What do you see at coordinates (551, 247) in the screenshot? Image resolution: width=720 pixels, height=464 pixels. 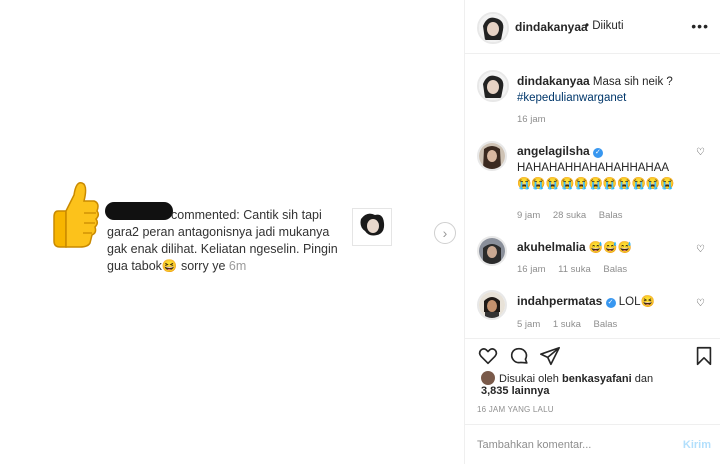 I see `comment-username: akuhelmalia` at bounding box center [551, 247].